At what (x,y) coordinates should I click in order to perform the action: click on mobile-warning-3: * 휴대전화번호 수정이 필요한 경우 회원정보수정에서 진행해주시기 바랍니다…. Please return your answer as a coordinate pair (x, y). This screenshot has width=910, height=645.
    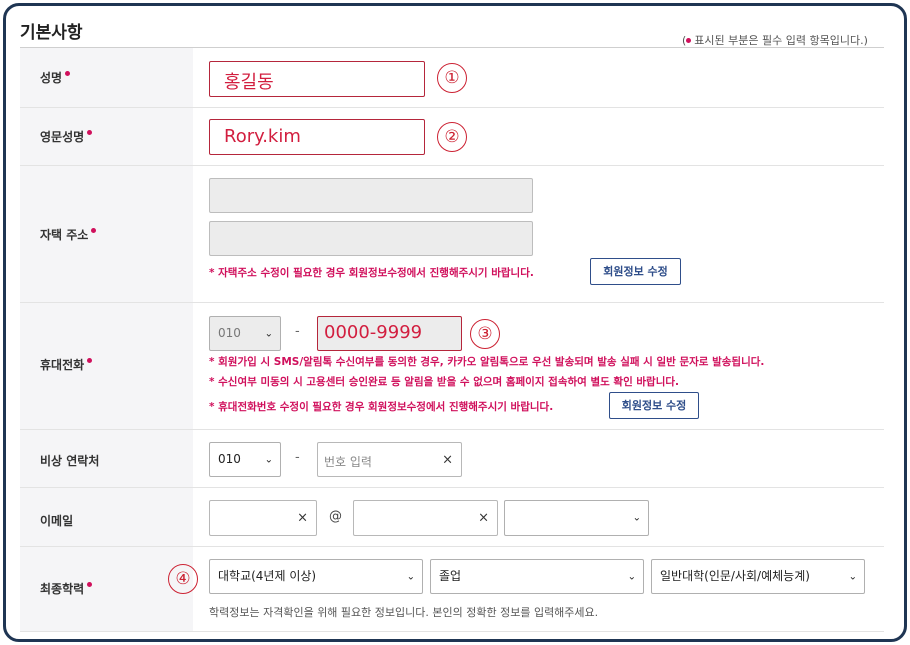
    Looking at the image, I should click on (381, 407).